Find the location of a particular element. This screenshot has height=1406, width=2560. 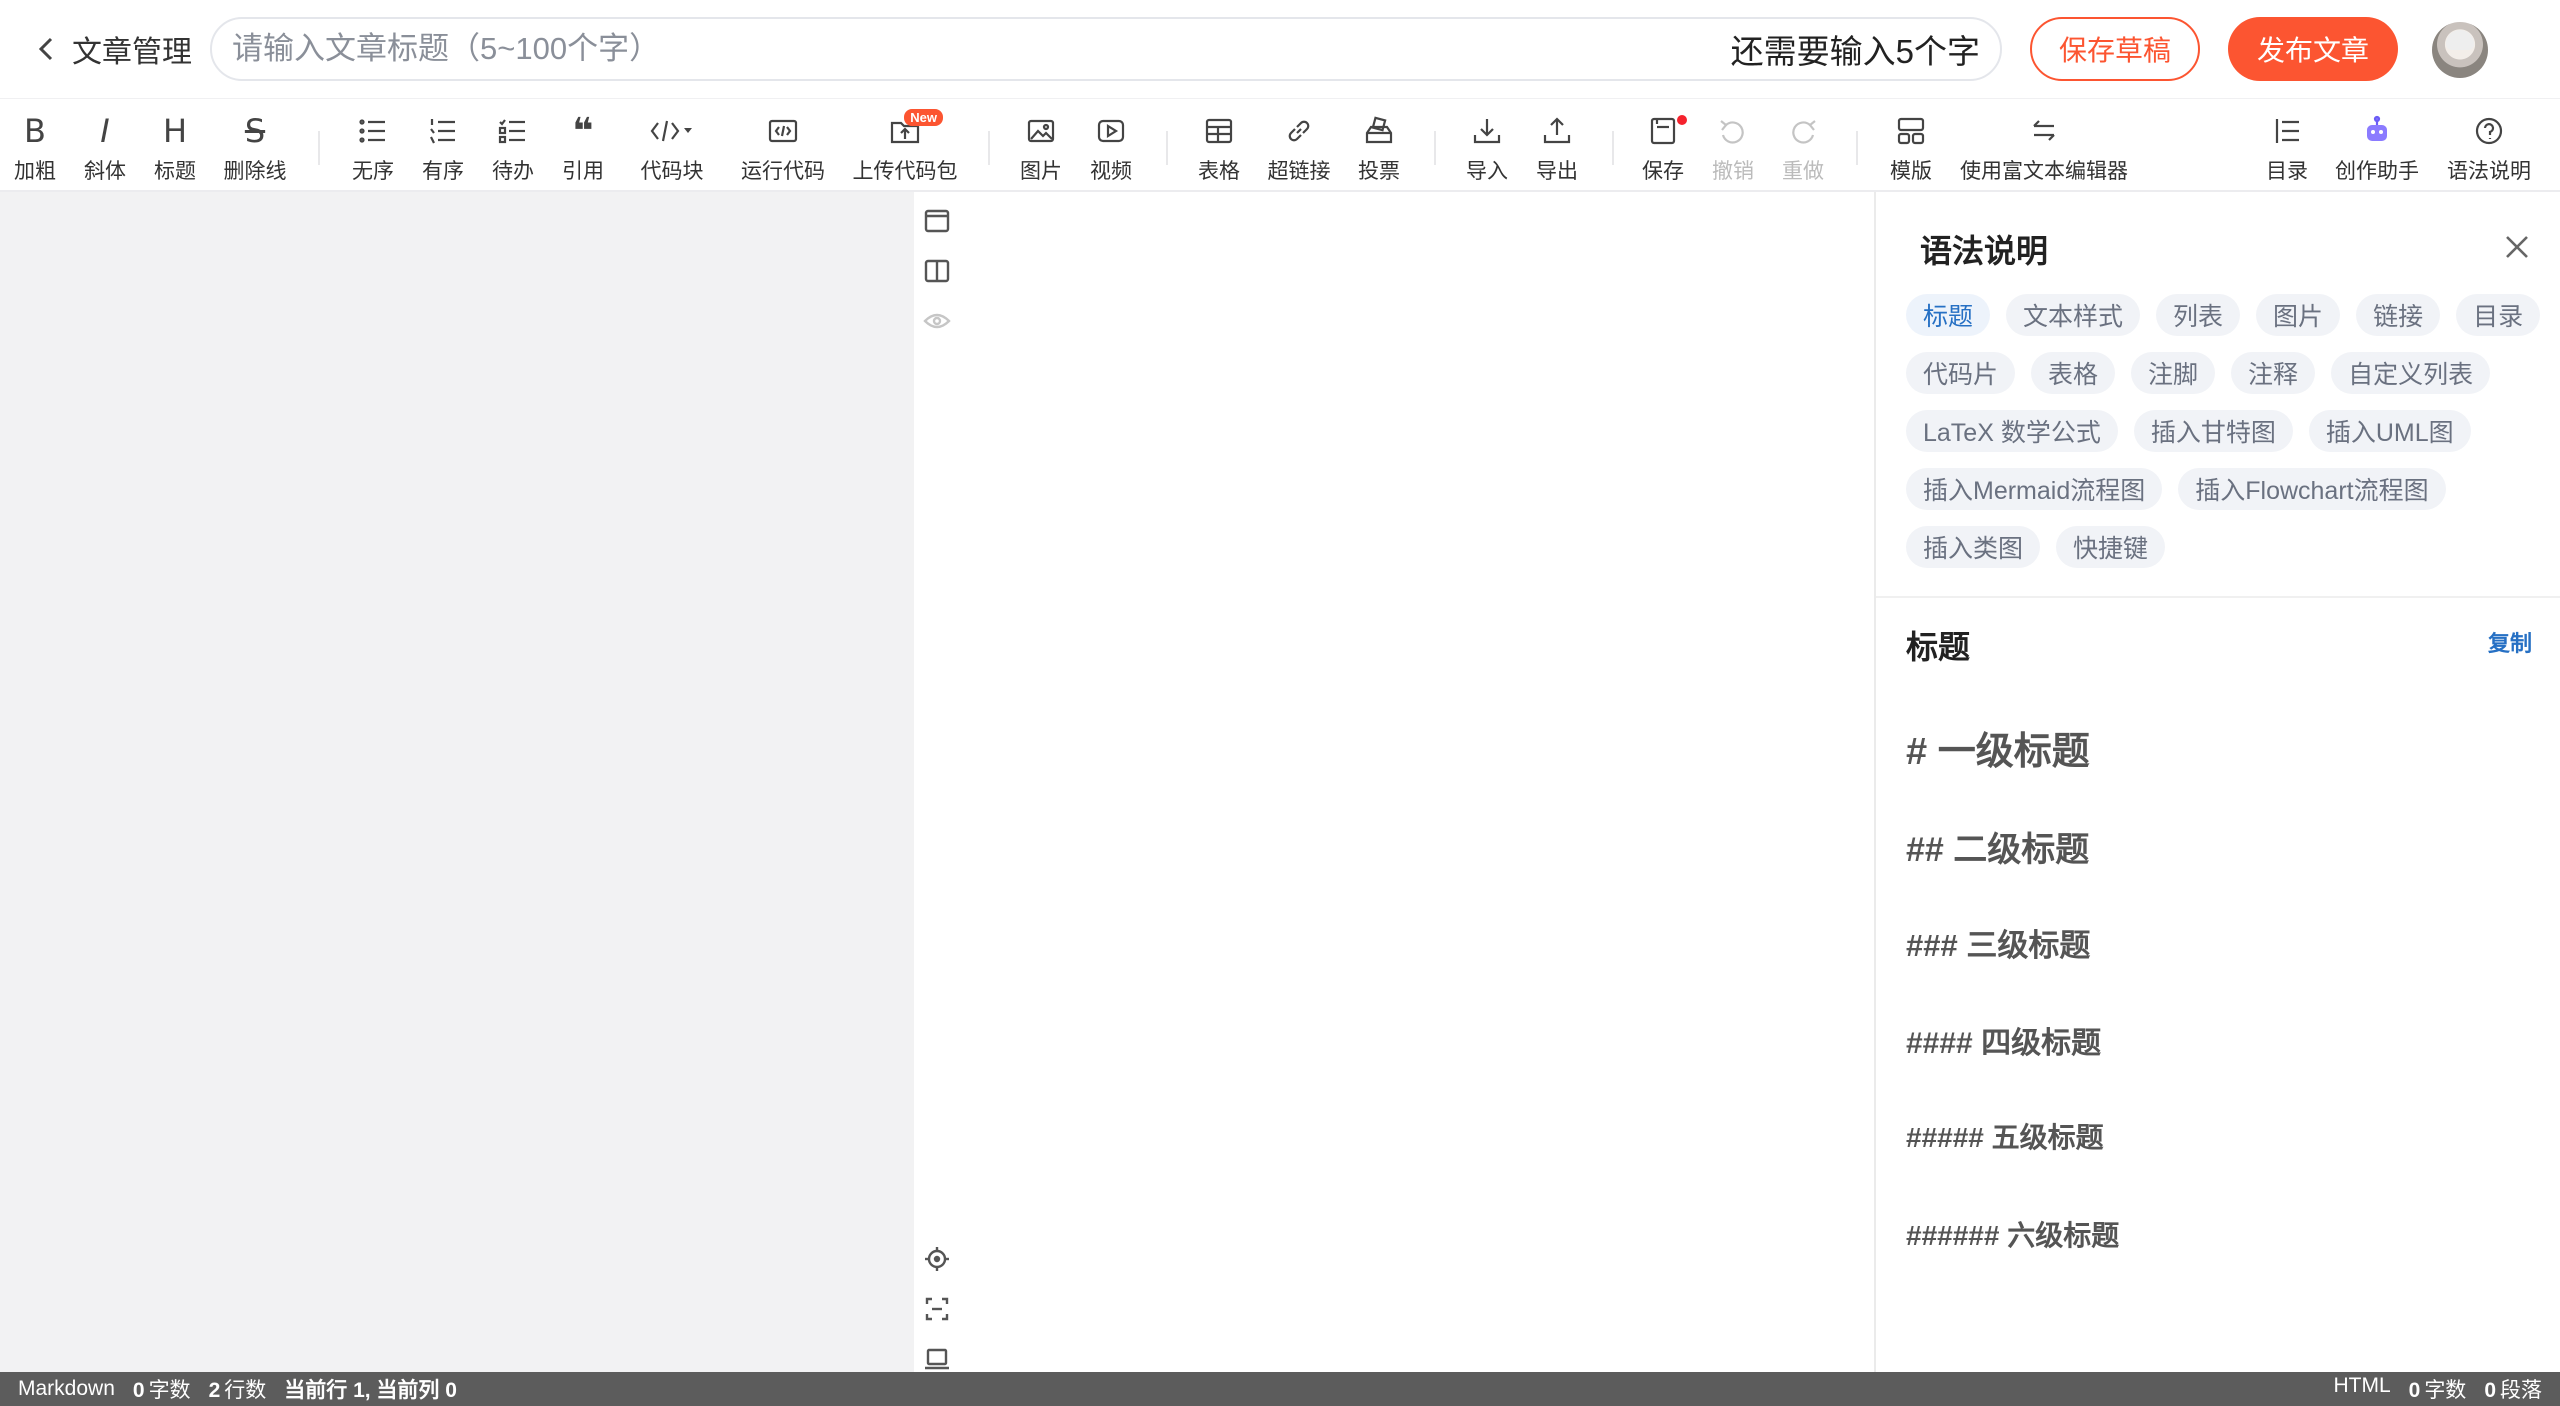

undo-button: 撤销 is located at coordinates (1733, 149).